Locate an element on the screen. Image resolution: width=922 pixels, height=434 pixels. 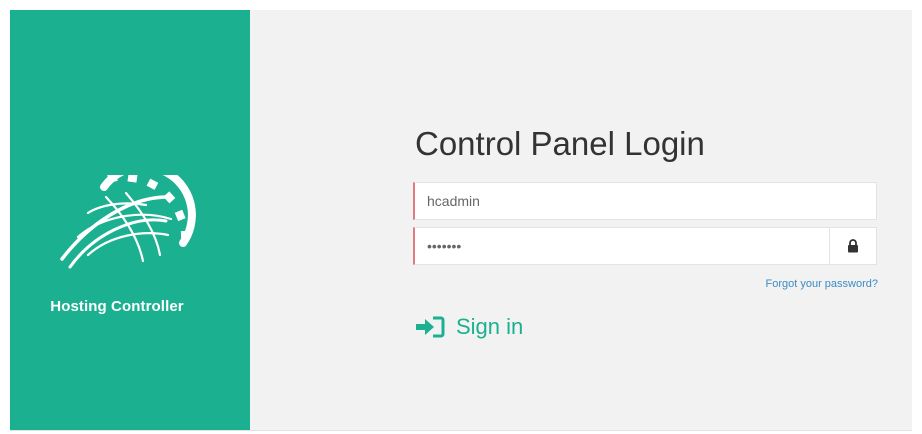
username-field is located at coordinates (645, 201).